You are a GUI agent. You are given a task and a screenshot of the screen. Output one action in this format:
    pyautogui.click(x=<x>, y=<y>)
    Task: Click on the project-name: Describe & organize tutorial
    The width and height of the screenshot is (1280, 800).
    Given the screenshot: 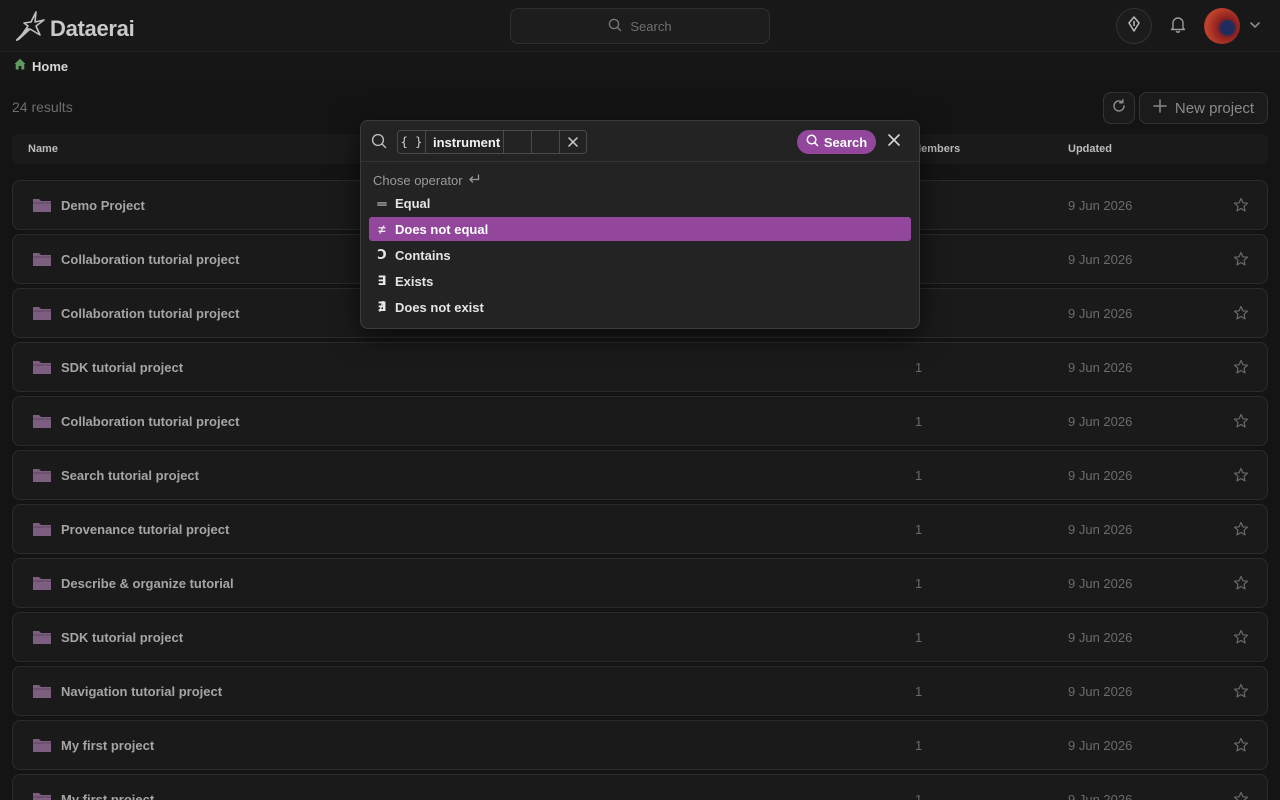 What is the action you would take?
    pyautogui.click(x=147, y=583)
    